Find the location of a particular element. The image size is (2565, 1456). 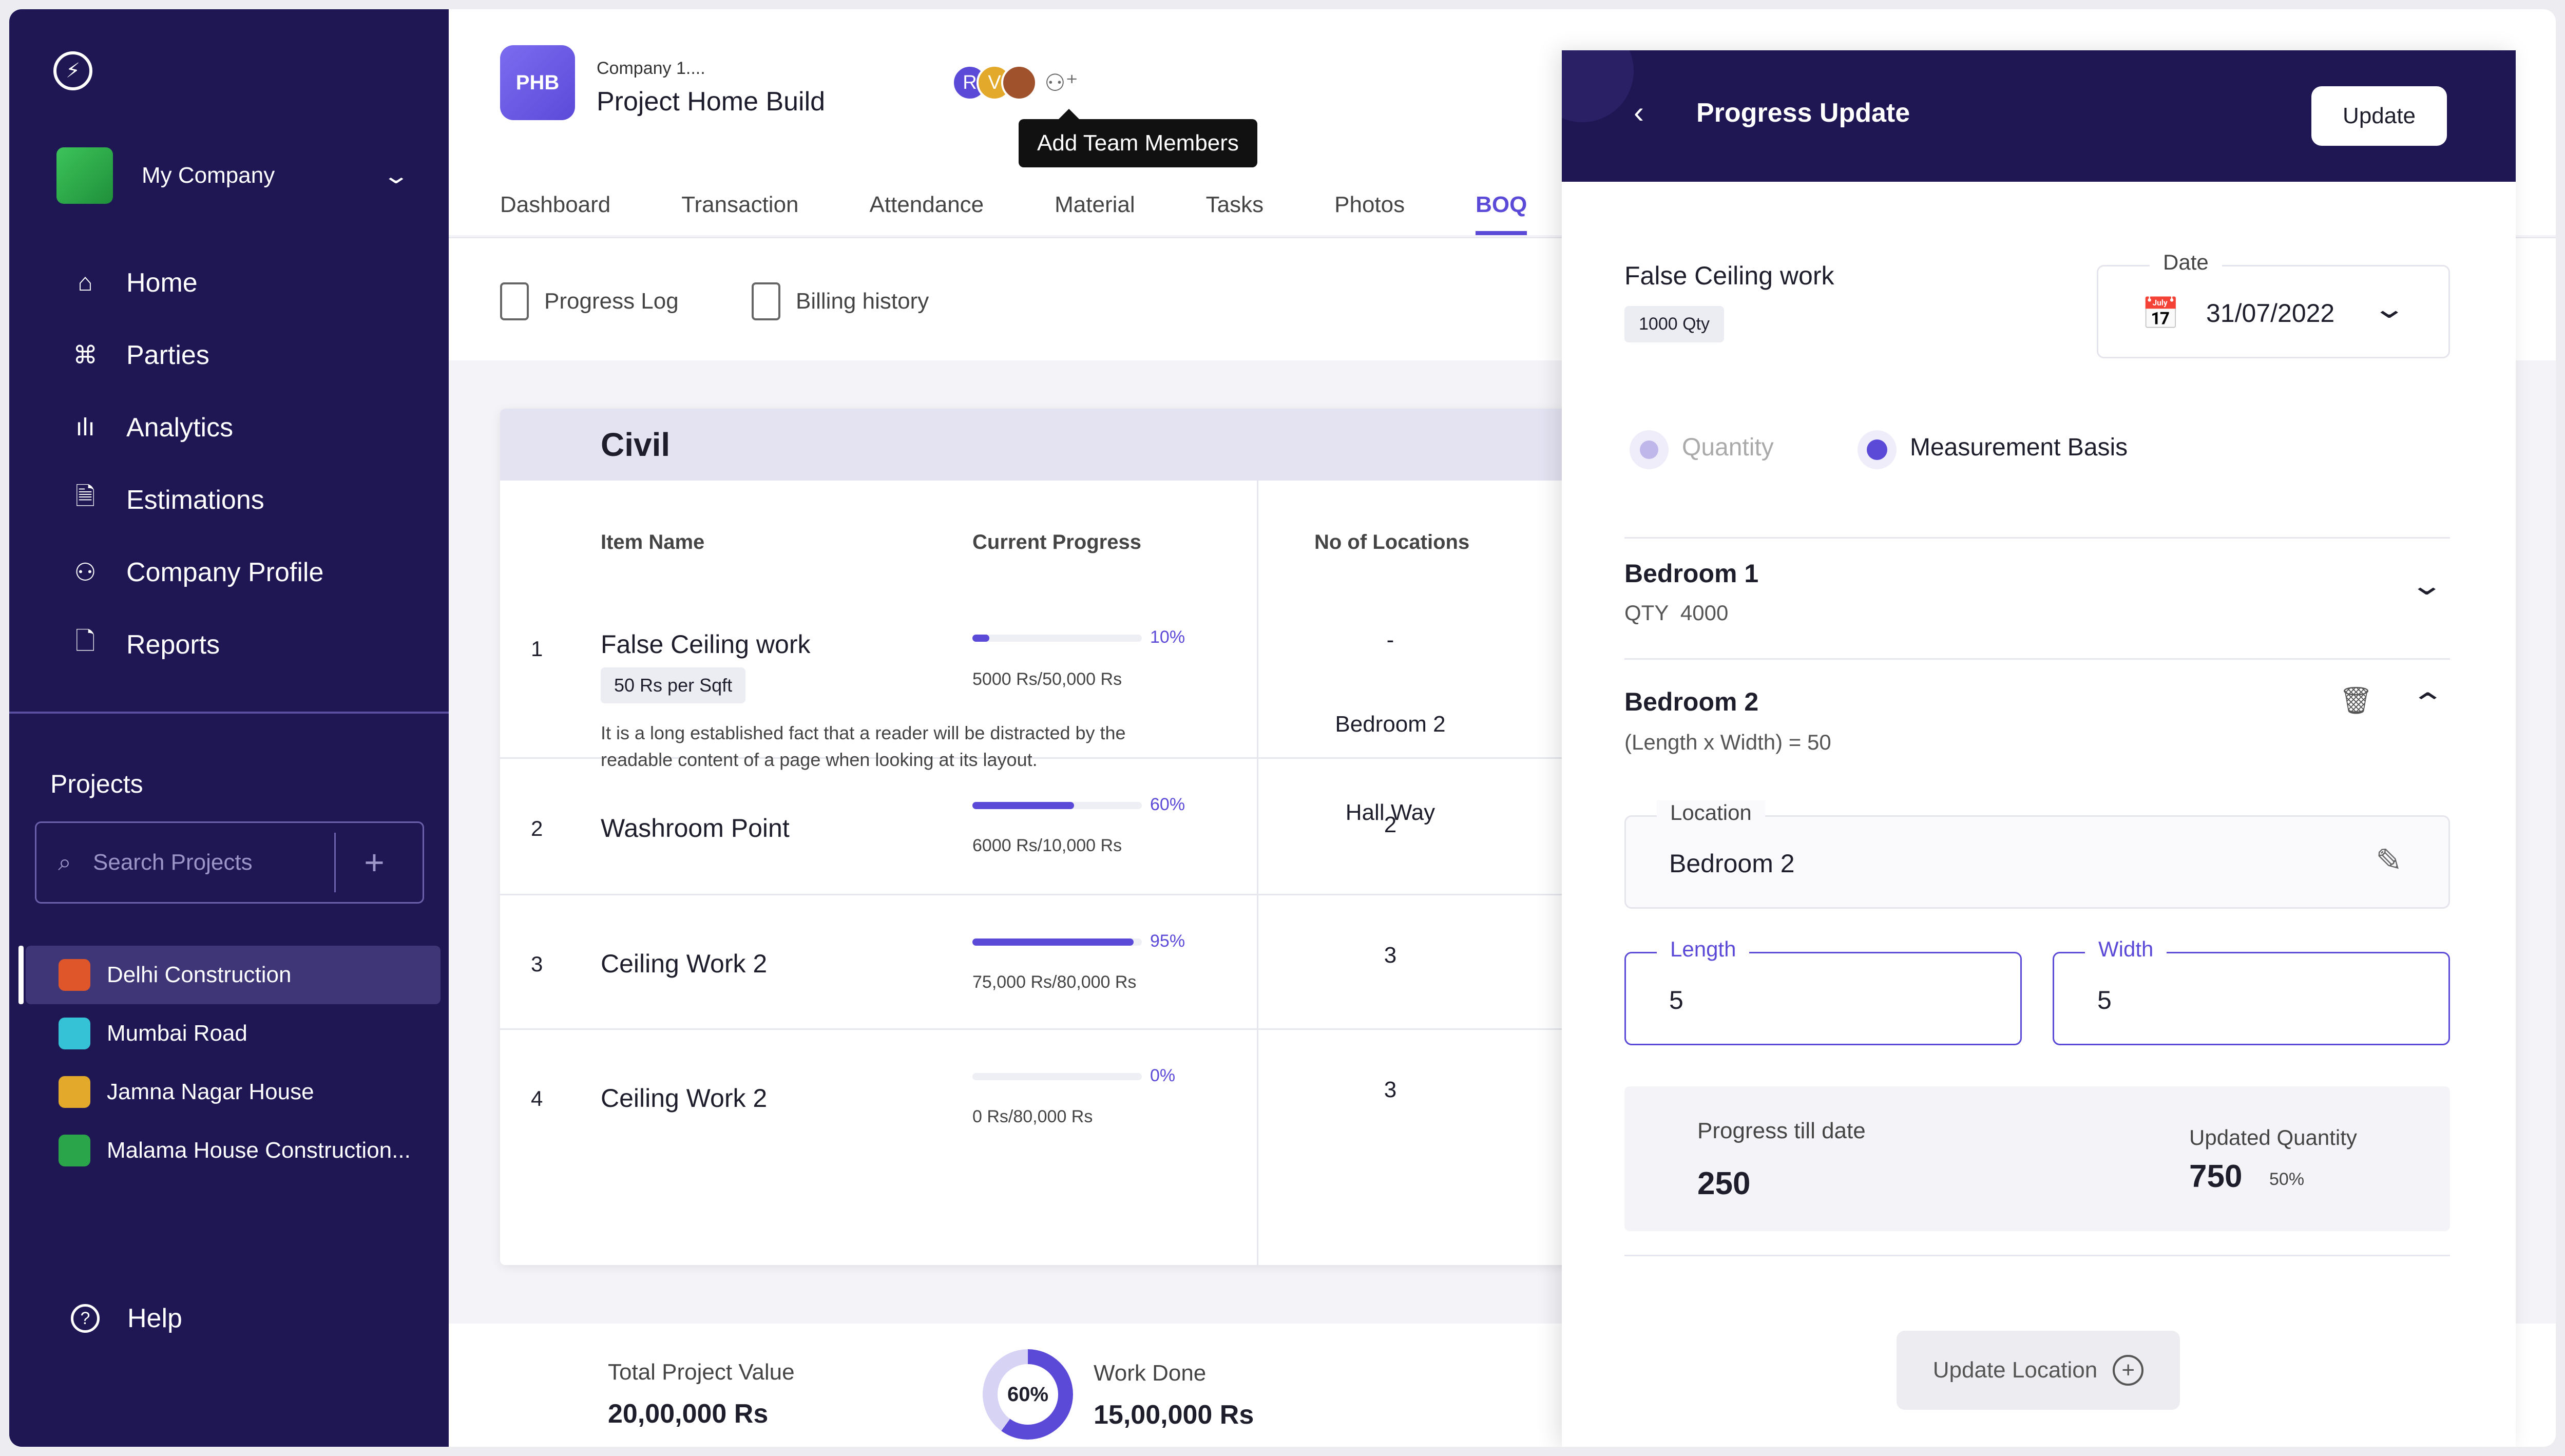

tab-photos: Photos is located at coordinates (1369, 213).